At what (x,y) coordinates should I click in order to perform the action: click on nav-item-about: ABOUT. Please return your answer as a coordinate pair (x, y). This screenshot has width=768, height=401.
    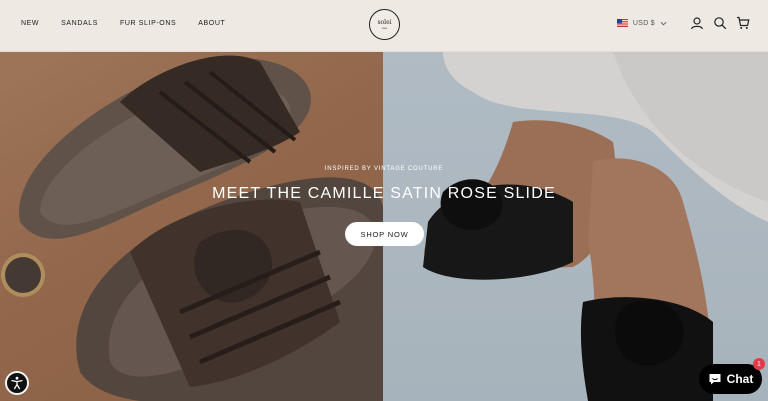
    Looking at the image, I should click on (211, 23).